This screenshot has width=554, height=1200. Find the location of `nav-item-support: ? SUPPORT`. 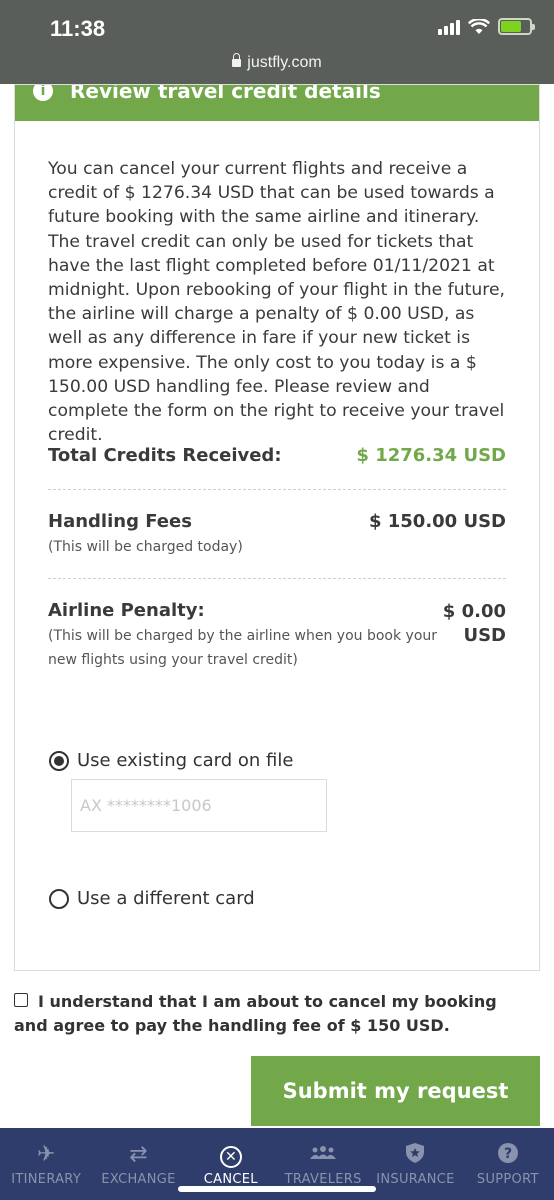

nav-item-support: ? SUPPORT is located at coordinates (508, 1164).